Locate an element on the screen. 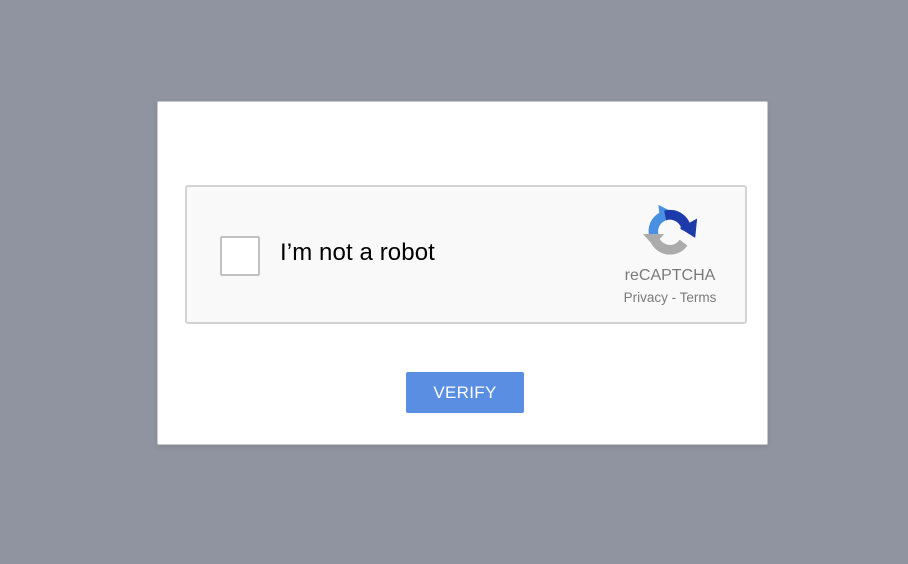 The width and height of the screenshot is (908, 564). recaptcha-links: Privacy - Terms is located at coordinates (670, 297).